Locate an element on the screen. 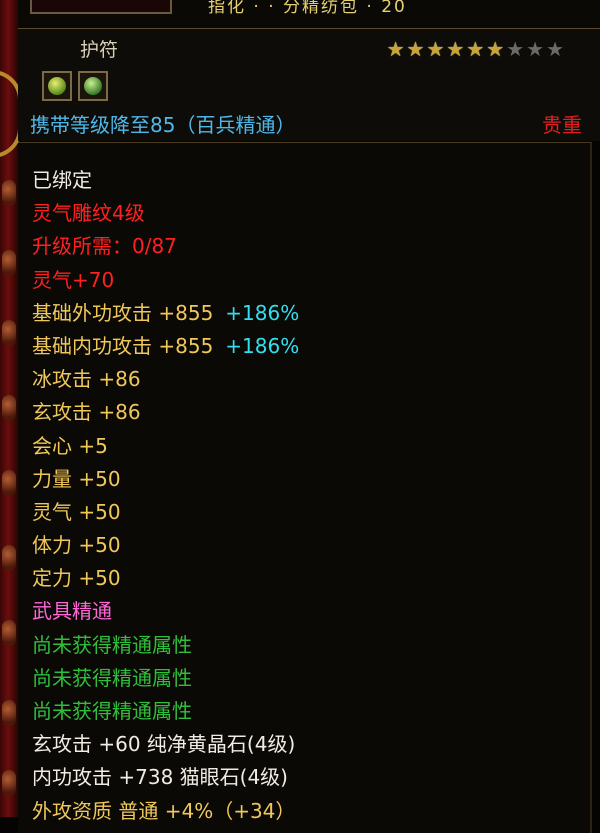  attribute-text: 基础外功攻击 +855 is located at coordinates (123, 312).